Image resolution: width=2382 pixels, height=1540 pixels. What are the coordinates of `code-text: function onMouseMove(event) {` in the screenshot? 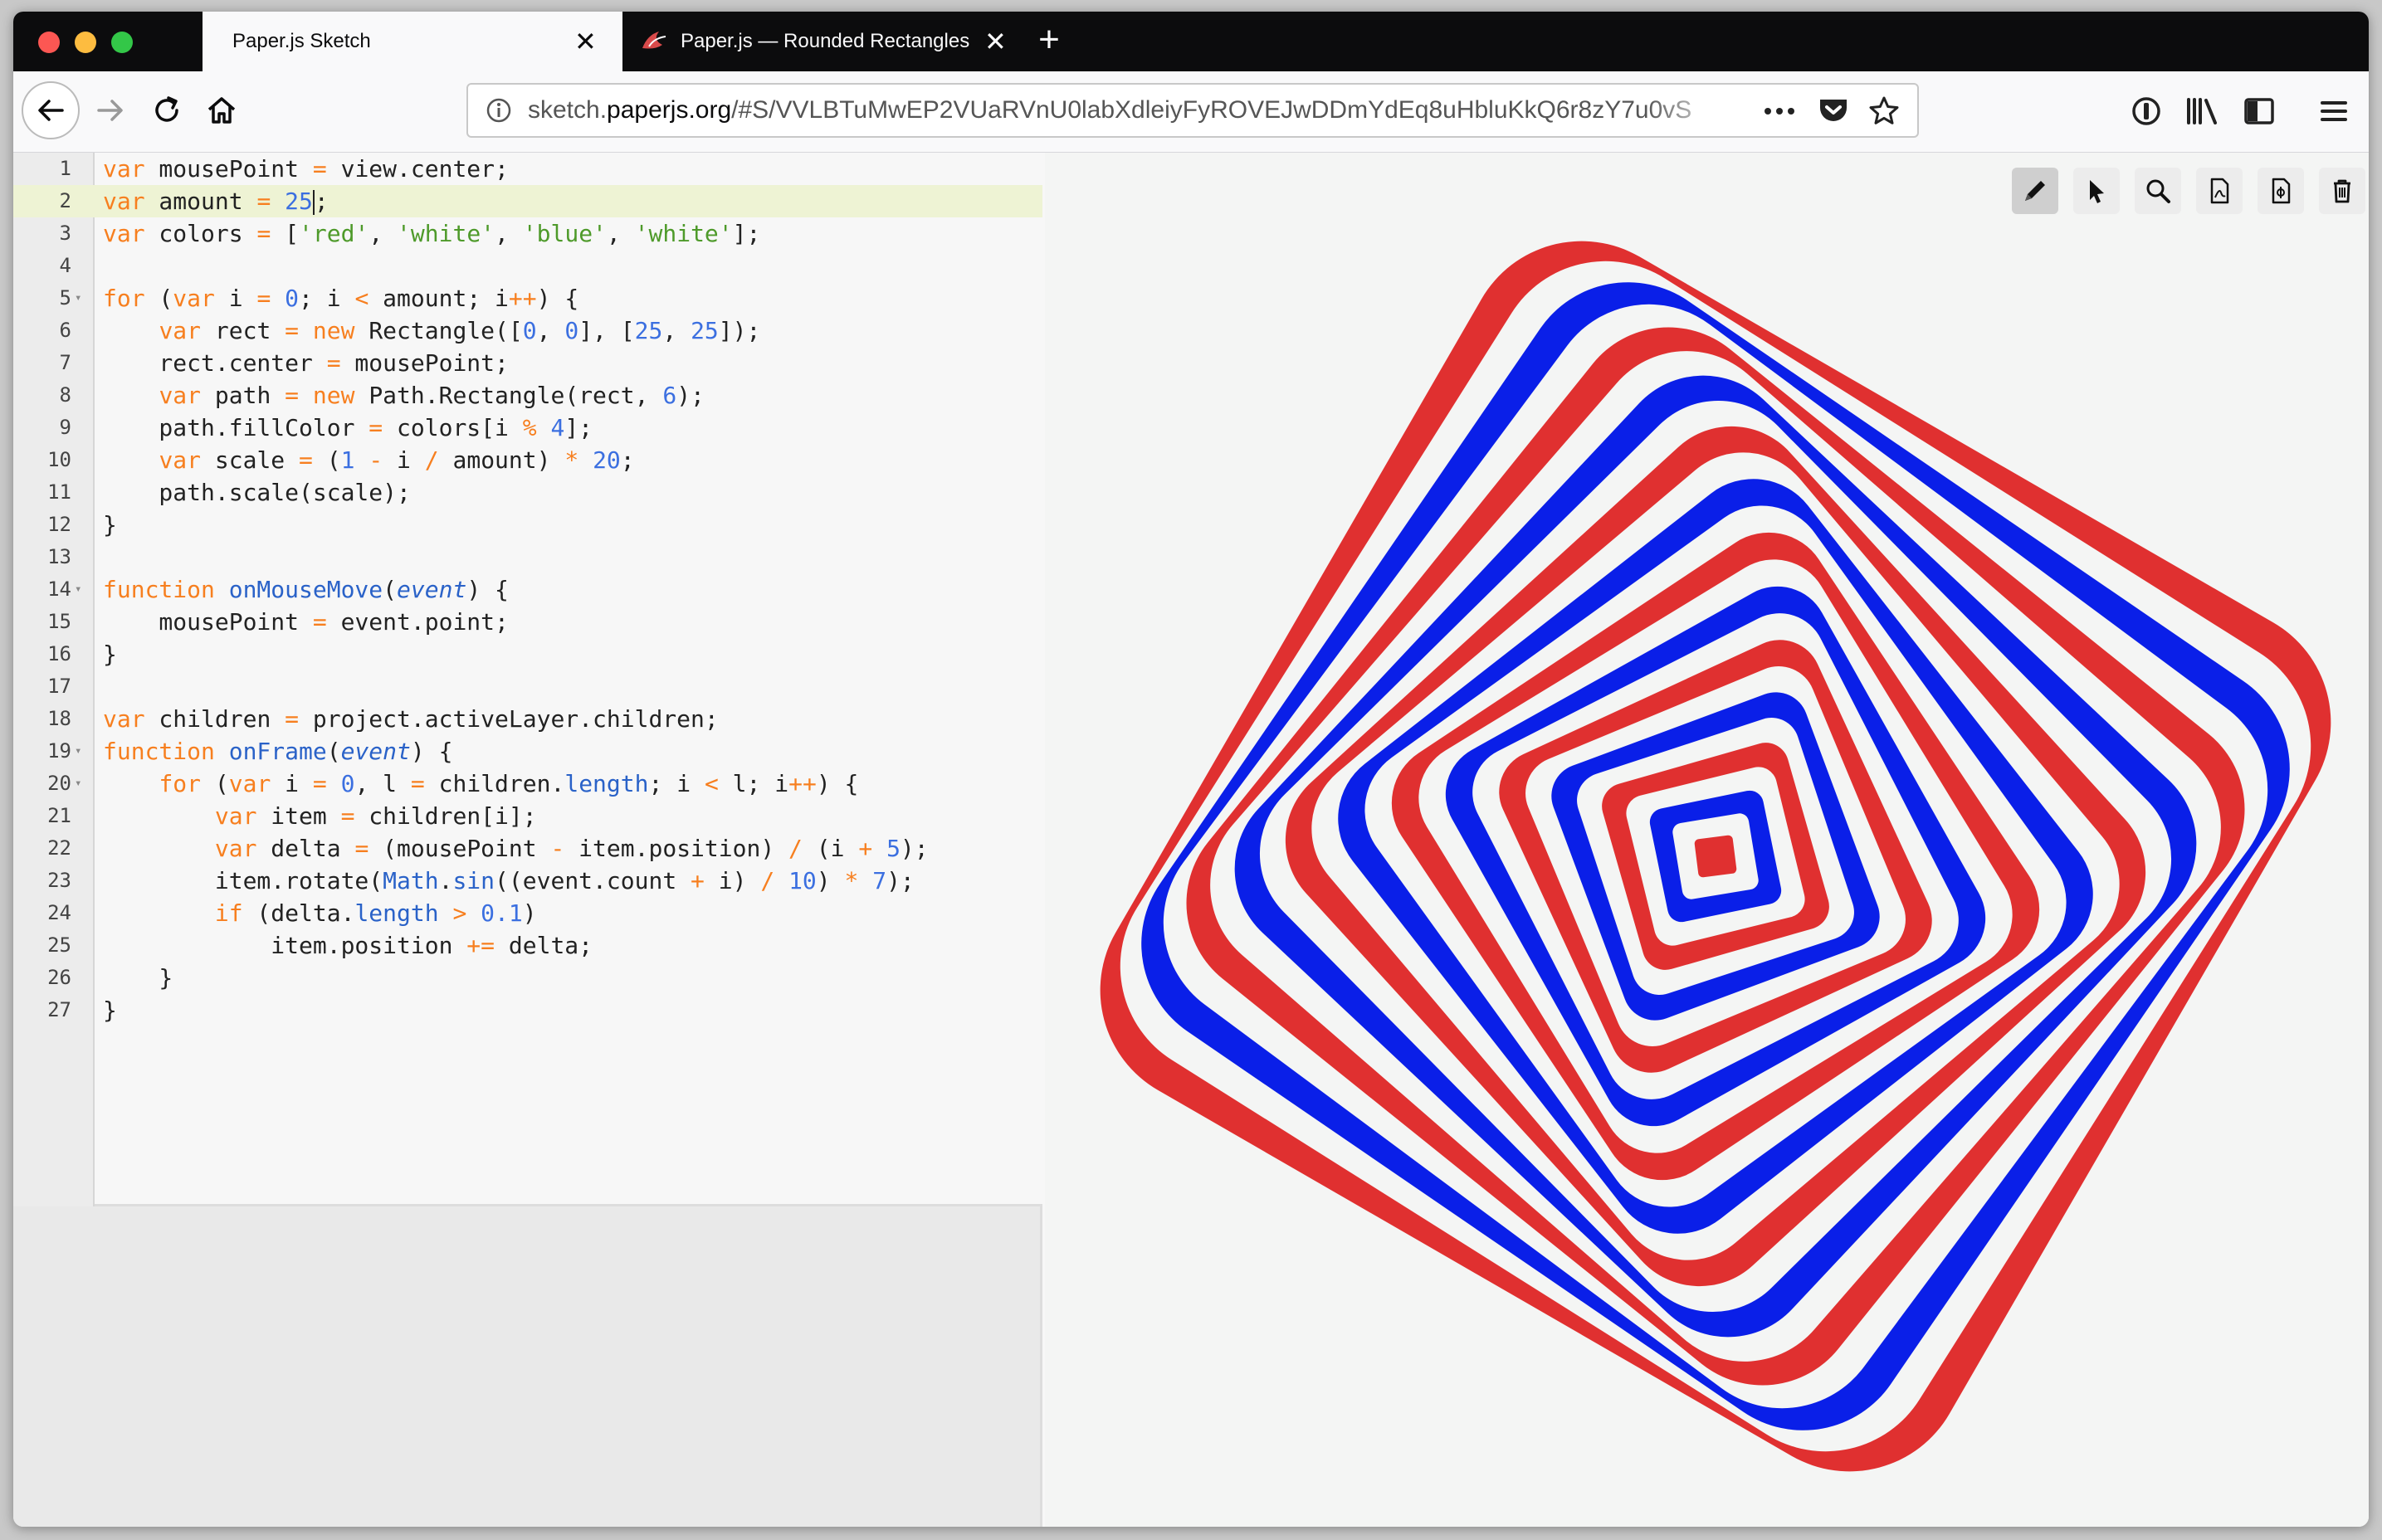 It's located at (306, 589).